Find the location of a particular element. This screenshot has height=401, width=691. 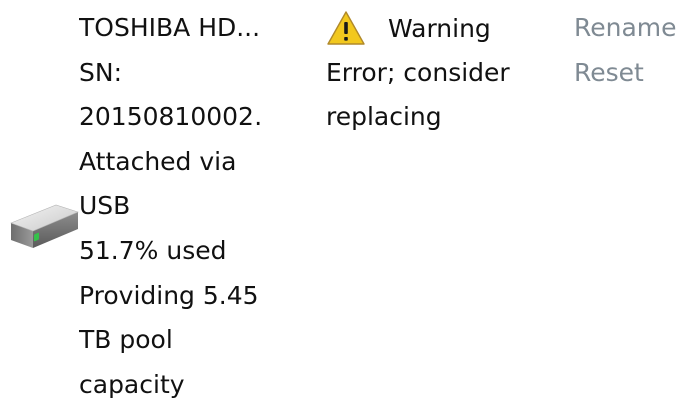

serial-label: SN: is located at coordinates (100, 72).